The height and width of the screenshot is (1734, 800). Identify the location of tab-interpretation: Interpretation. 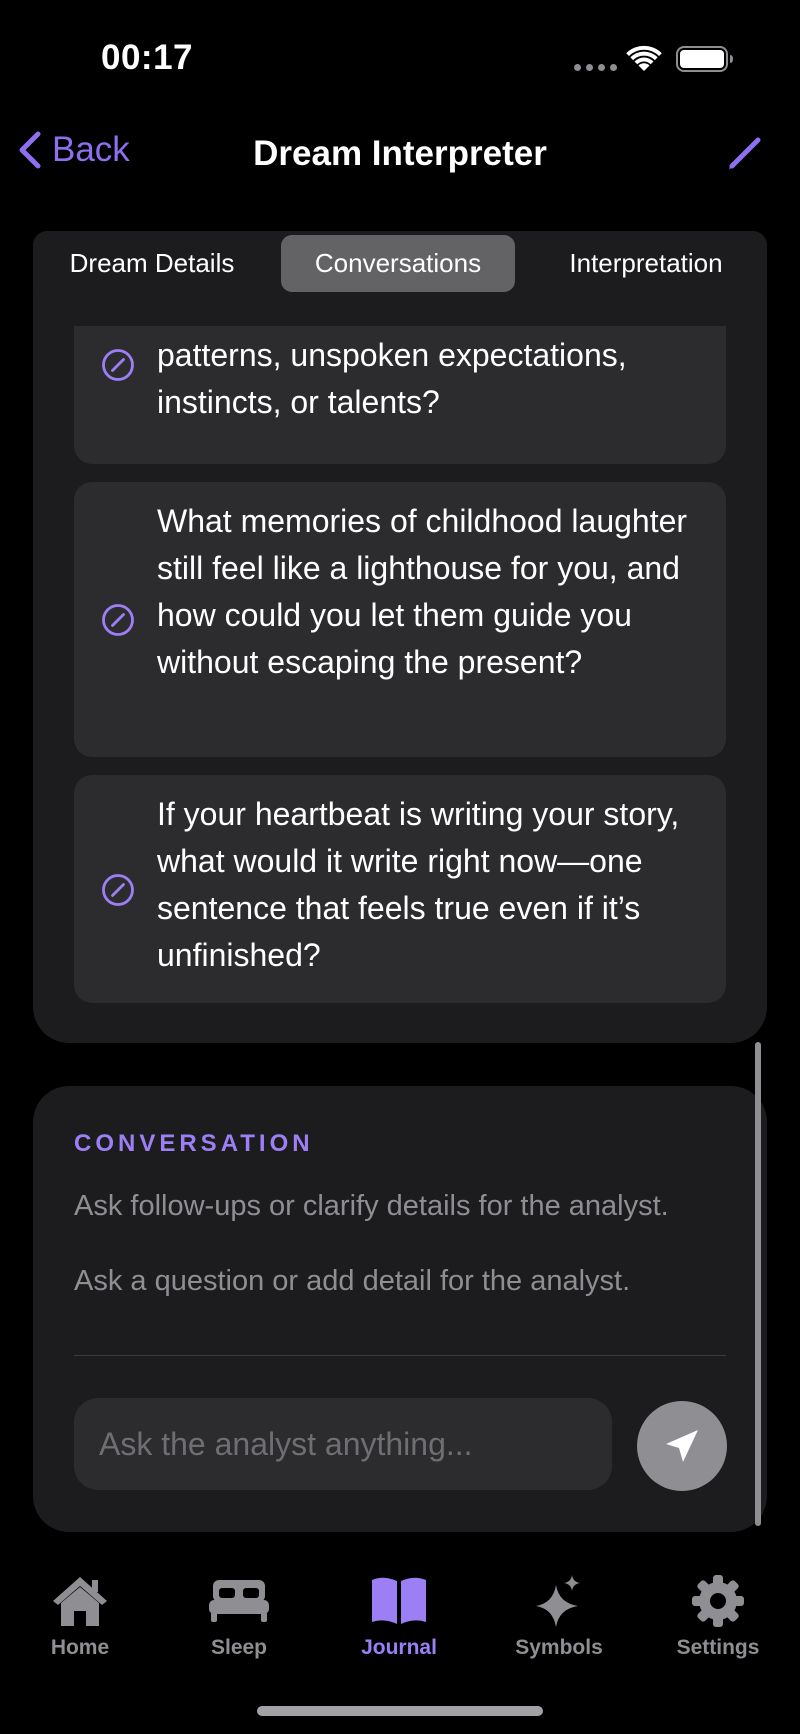
(646, 263).